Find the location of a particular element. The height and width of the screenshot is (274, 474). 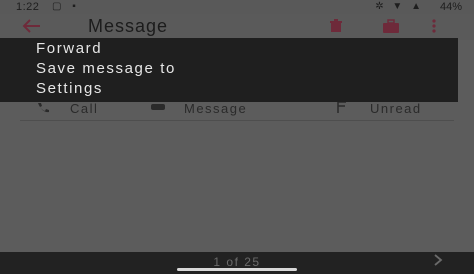

phone-icon-glyph is located at coordinates (43, 108).